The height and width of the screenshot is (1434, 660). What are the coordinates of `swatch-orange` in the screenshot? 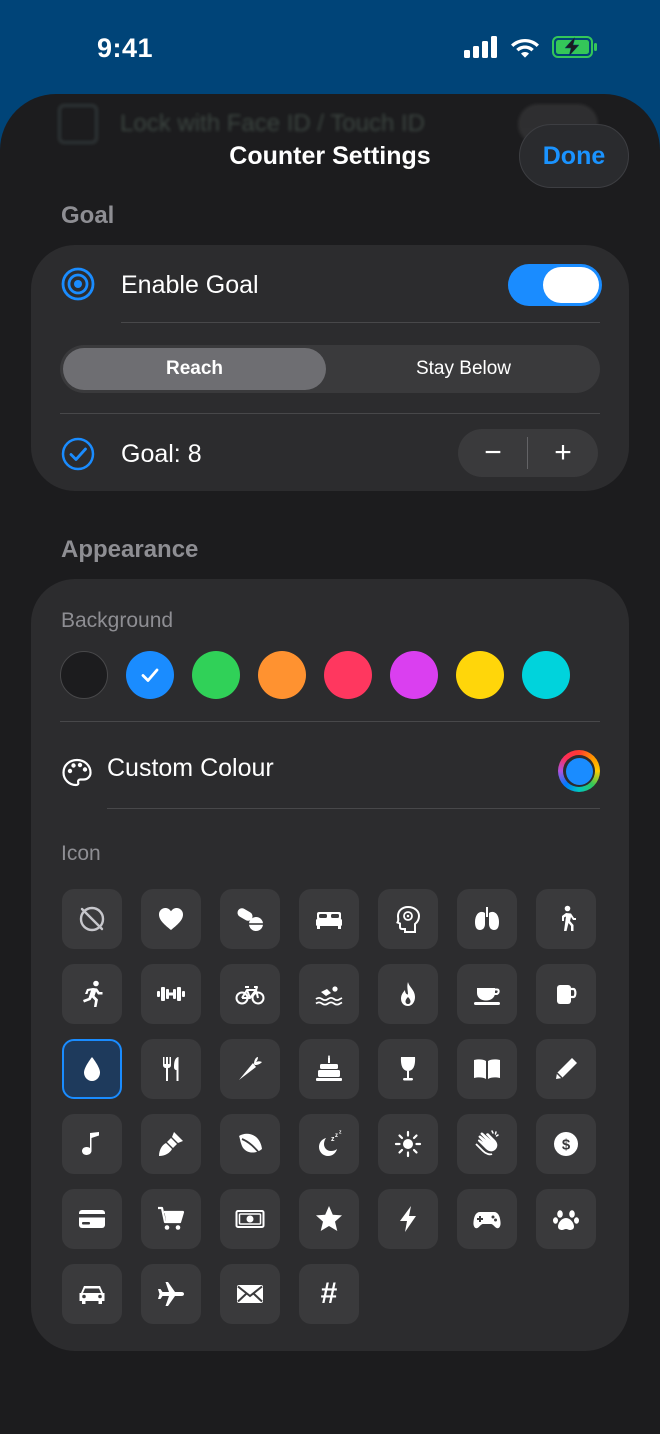 It's located at (282, 675).